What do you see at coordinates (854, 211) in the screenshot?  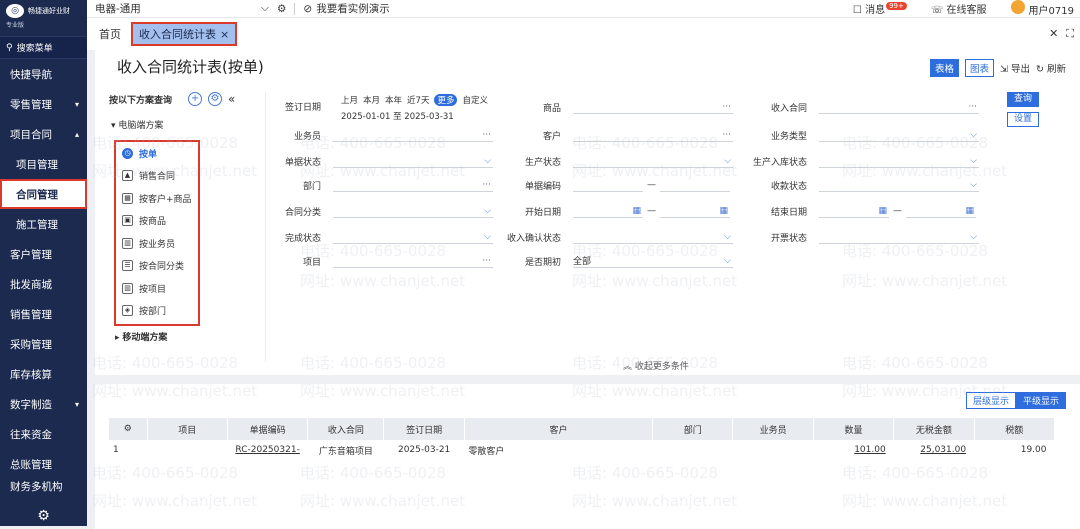 I see `end-date-from: ▦` at bounding box center [854, 211].